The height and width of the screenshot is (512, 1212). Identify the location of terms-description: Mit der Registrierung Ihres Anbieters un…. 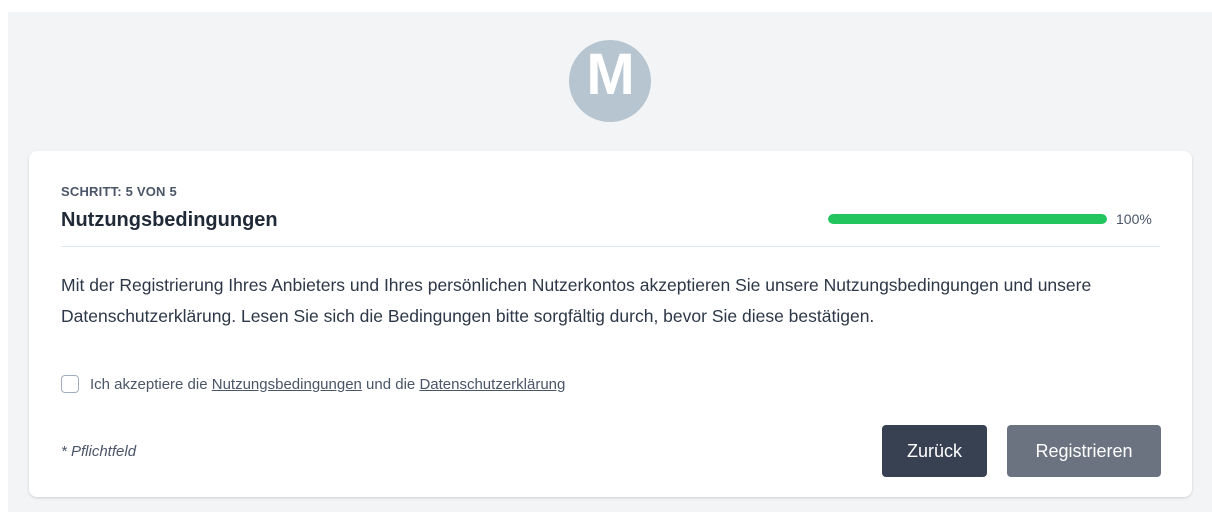
(576, 300).